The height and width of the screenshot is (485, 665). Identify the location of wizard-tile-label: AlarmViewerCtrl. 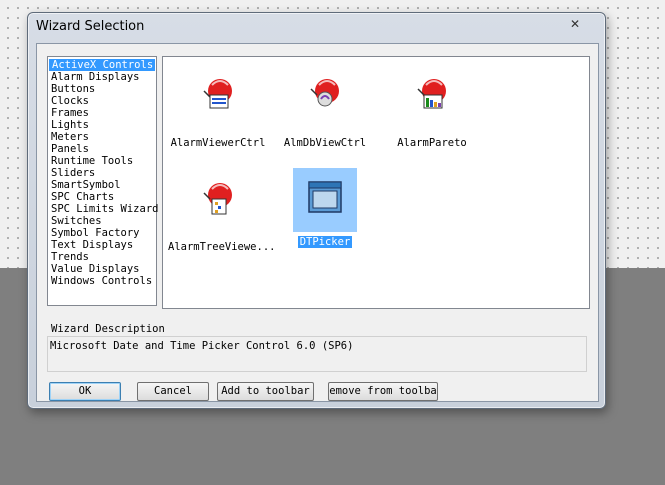
(218, 143).